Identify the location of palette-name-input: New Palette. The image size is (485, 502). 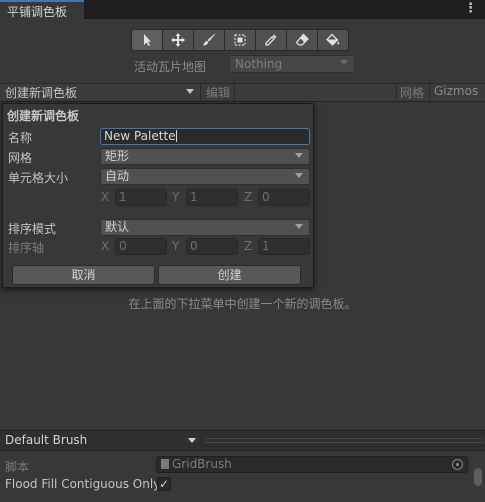
(205, 136).